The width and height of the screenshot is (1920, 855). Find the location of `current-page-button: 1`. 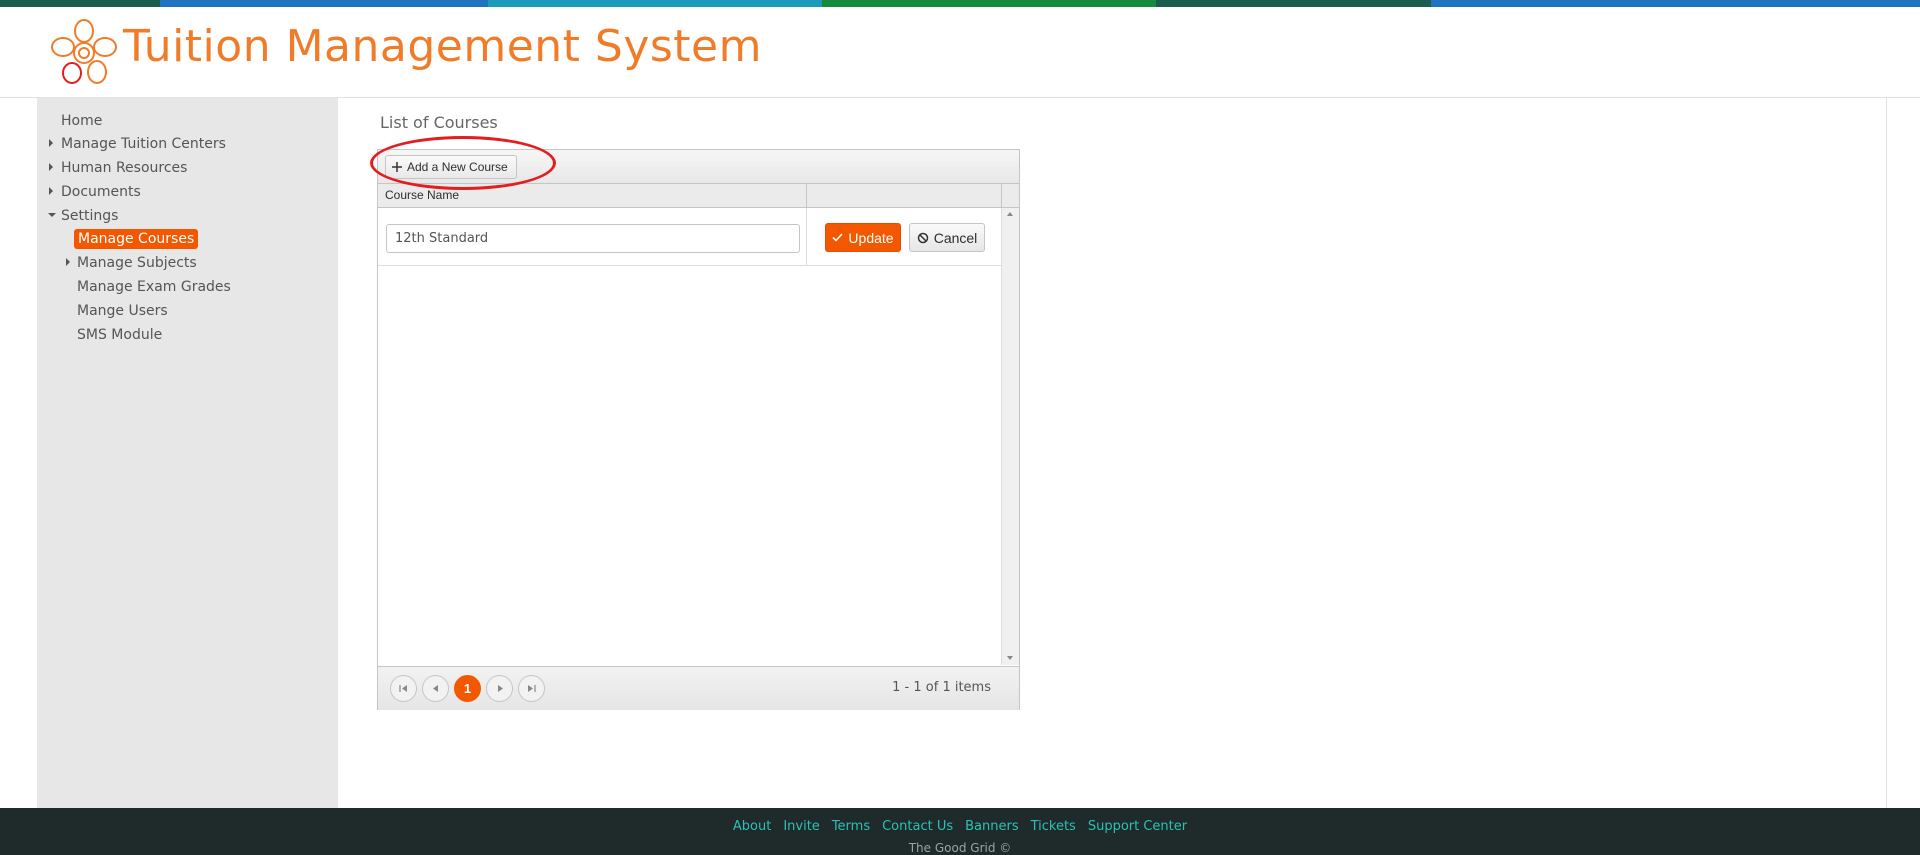

current-page-button: 1 is located at coordinates (467, 688).